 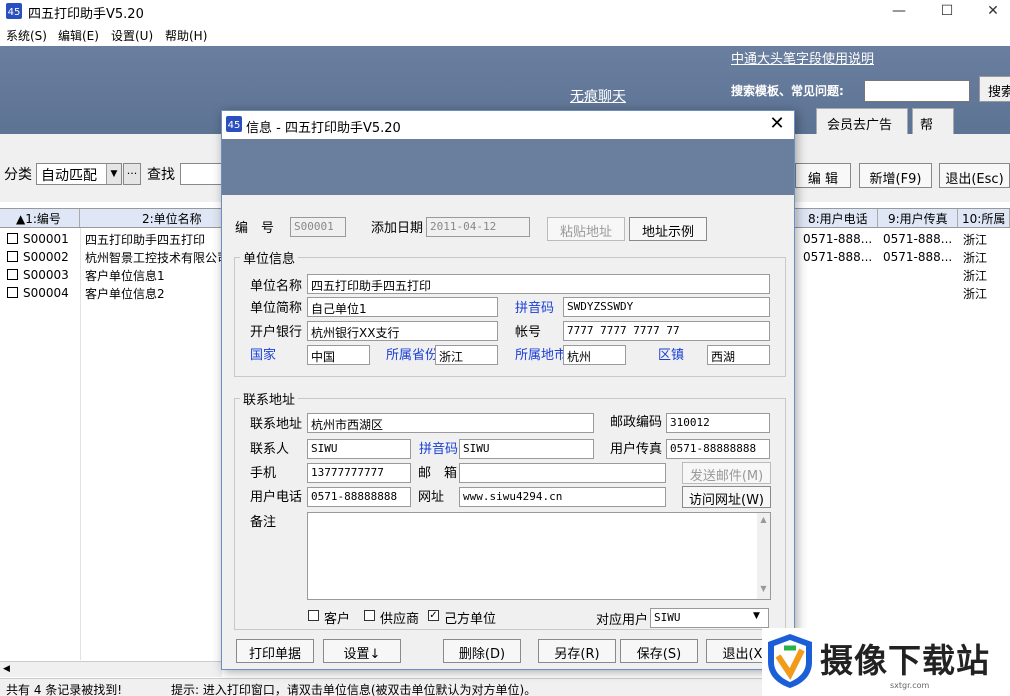 What do you see at coordinates (594, 355) in the screenshot?
I see `city-field: 杭州` at bounding box center [594, 355].